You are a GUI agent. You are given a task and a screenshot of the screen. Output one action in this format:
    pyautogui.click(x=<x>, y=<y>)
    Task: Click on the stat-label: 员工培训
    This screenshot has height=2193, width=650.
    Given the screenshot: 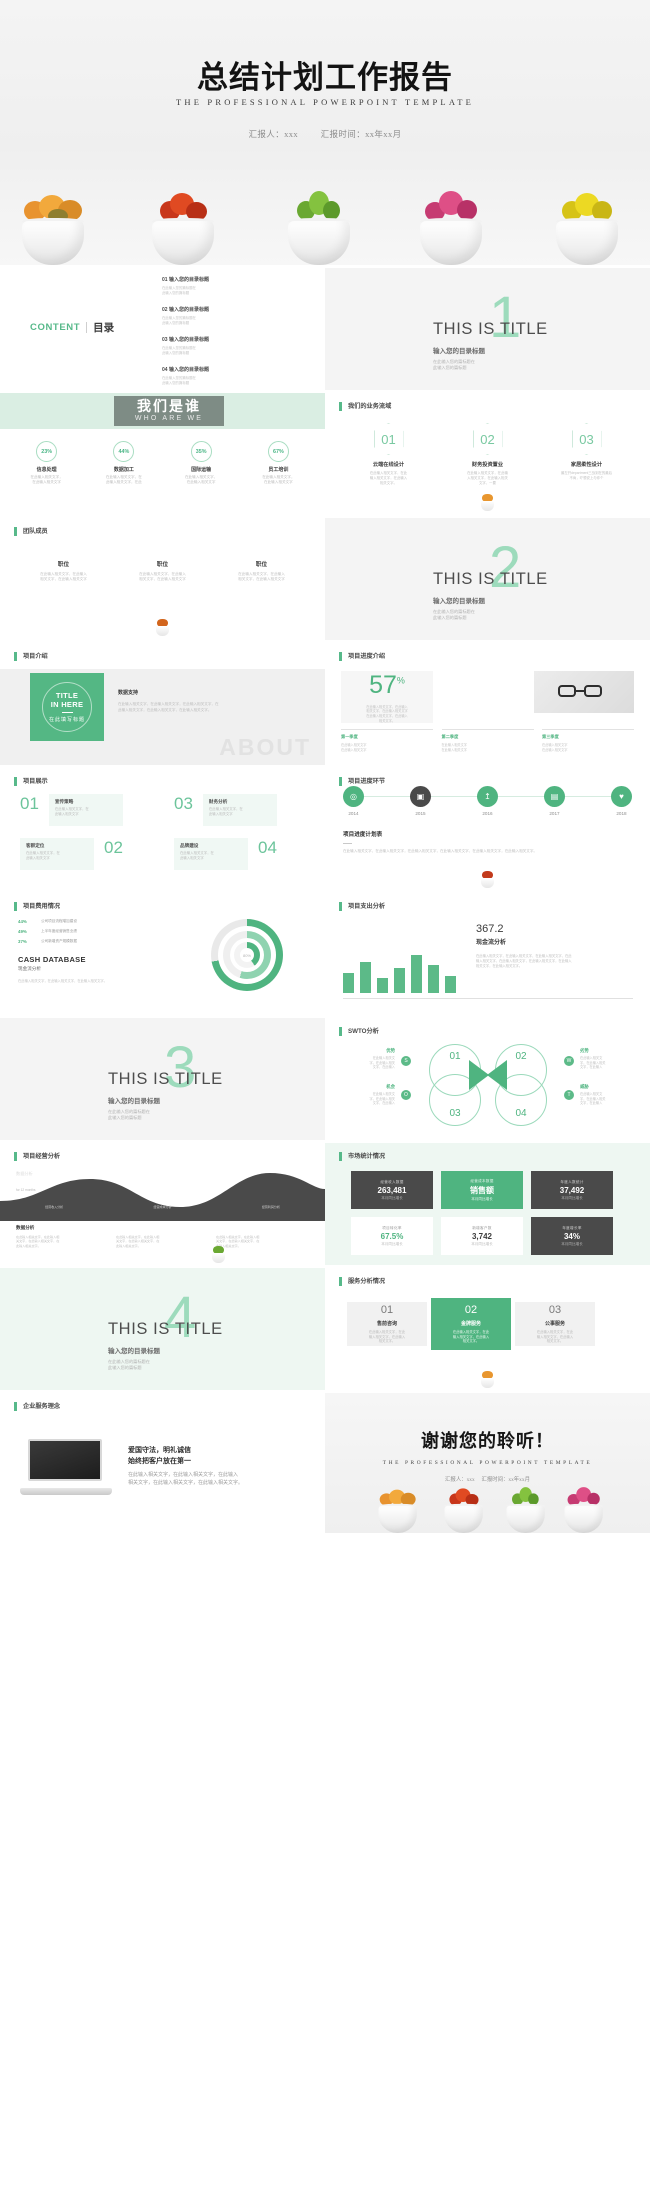 What is the action you would take?
    pyautogui.click(x=278, y=470)
    